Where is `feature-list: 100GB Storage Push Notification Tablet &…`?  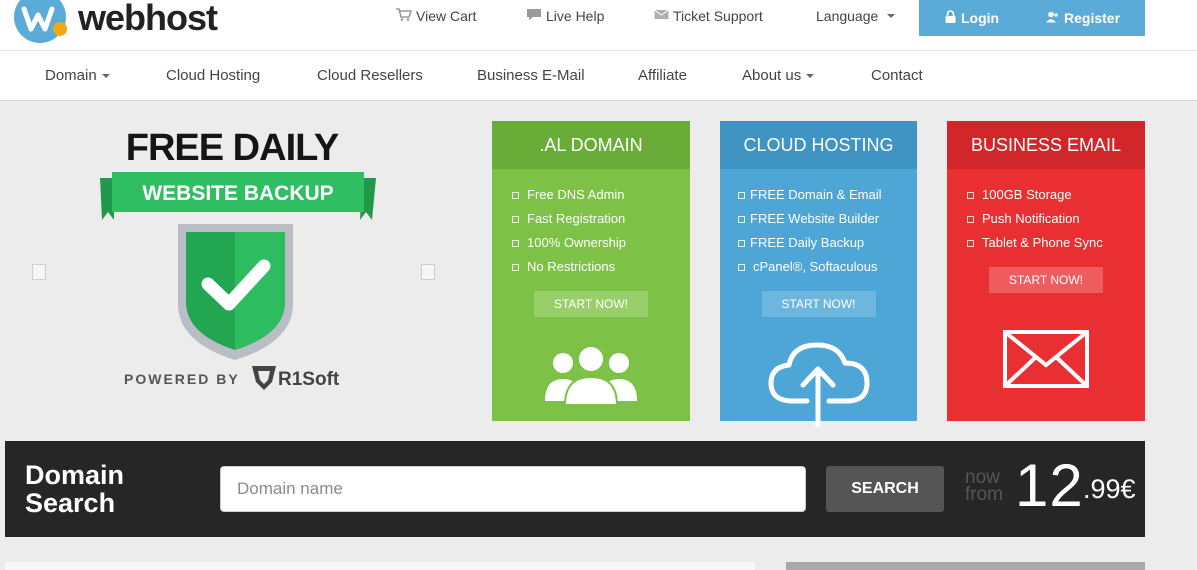
feature-list: 100GB Storage Push Notification Tablet &… is located at coordinates (1046, 212).